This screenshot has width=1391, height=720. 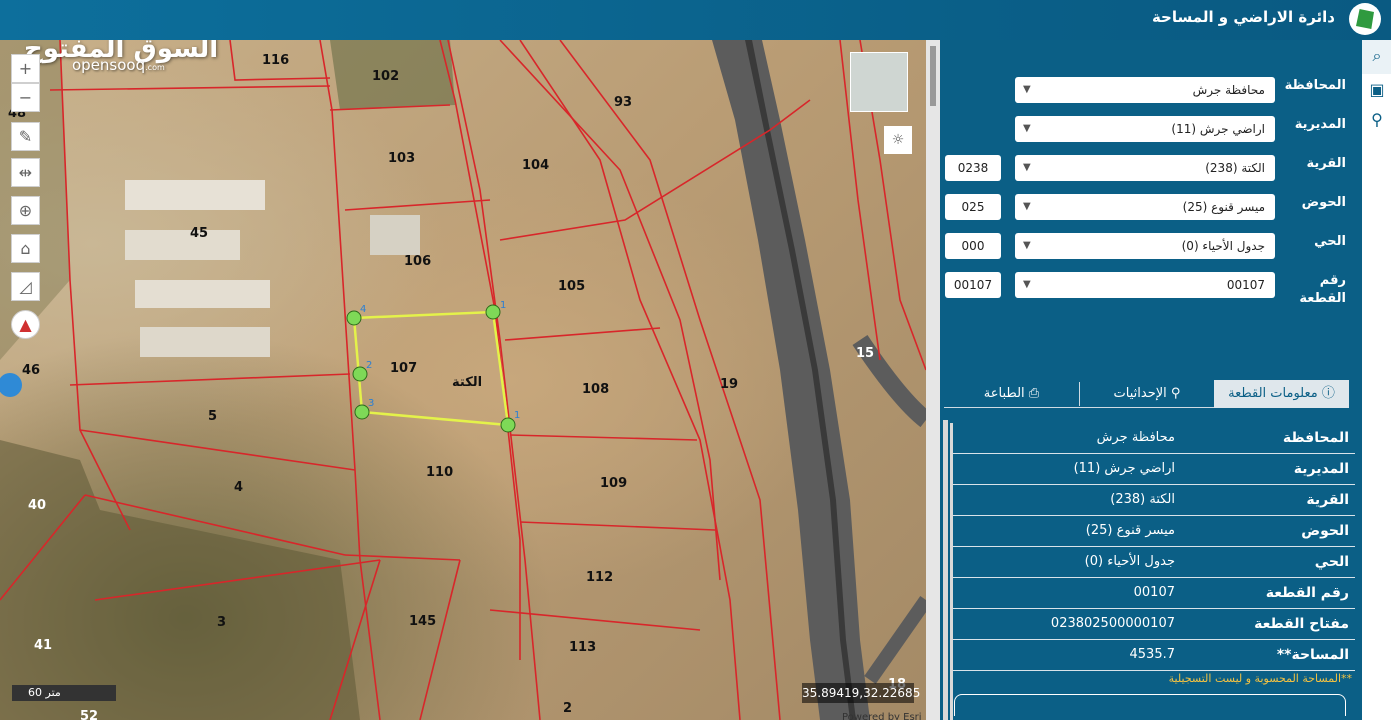 I want to click on governorate-select: محافظة جرش ▼, so click(x=1145, y=90).